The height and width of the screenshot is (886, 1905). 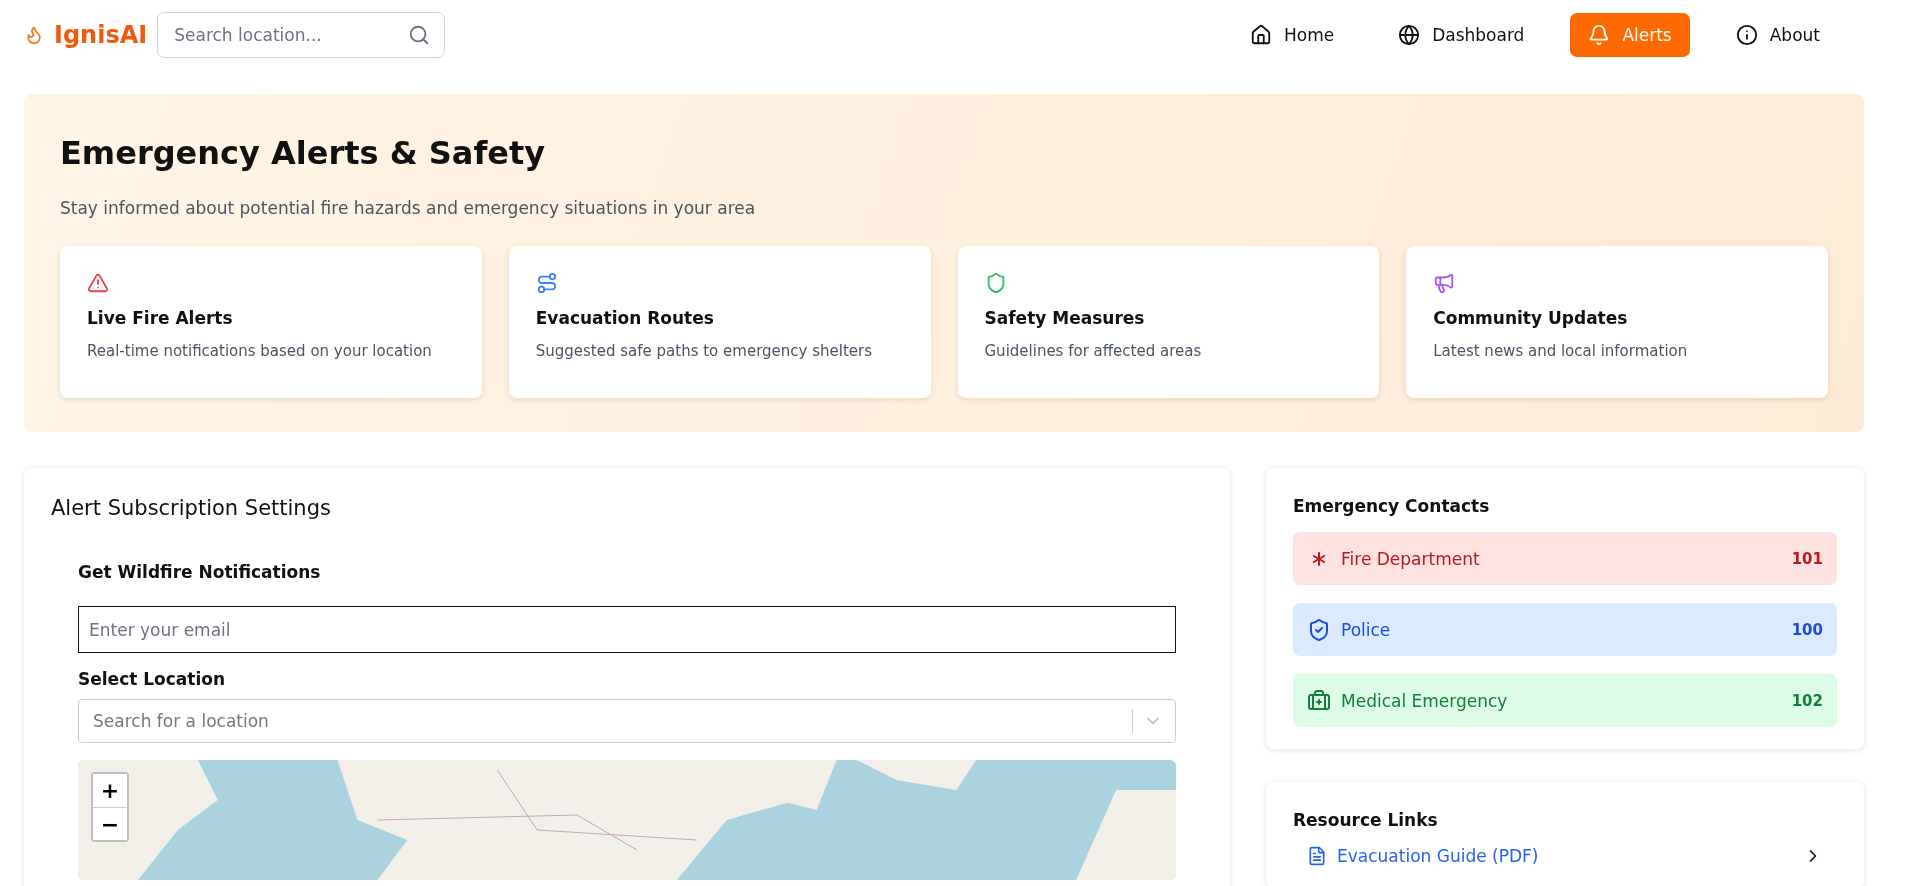 I want to click on brand-name: IgnisAI, so click(x=101, y=35).